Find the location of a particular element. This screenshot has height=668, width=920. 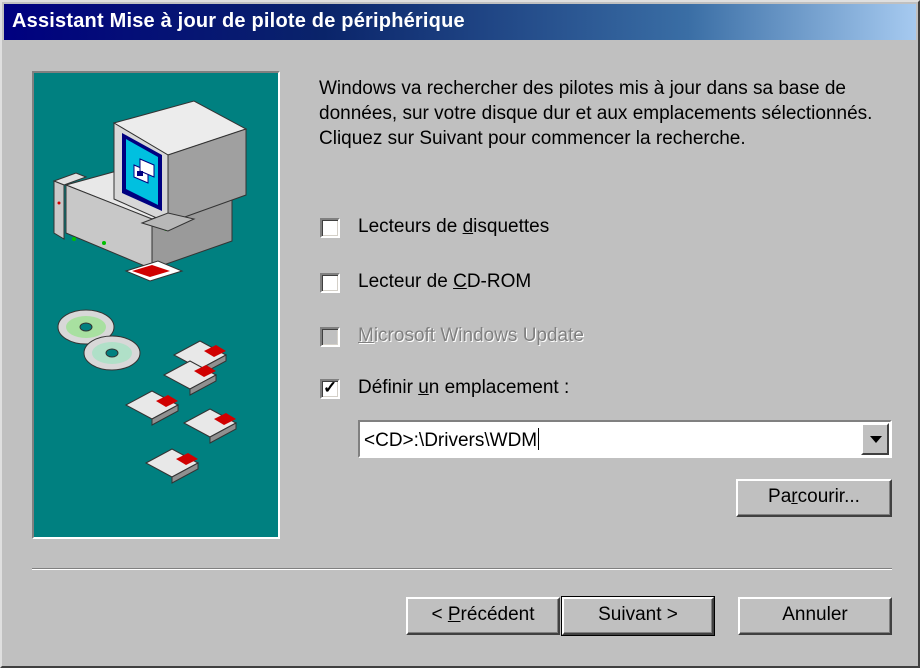

checkbox-specify-location: ✓ is located at coordinates (330, 388).